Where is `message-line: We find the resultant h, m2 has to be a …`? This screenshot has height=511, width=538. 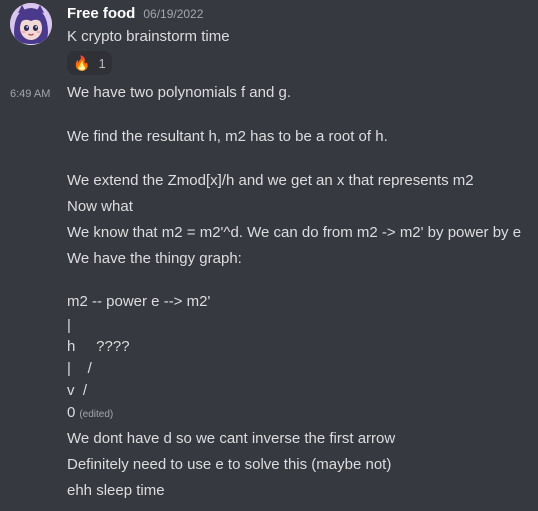 message-line: We find the resultant h, m2 has to be a … is located at coordinates (227, 136).